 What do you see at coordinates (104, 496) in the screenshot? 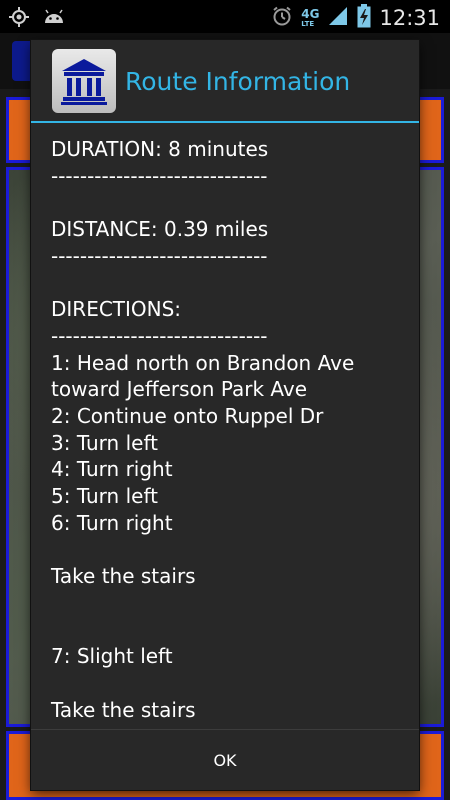
I see `direction-step: 5: Turn left` at bounding box center [104, 496].